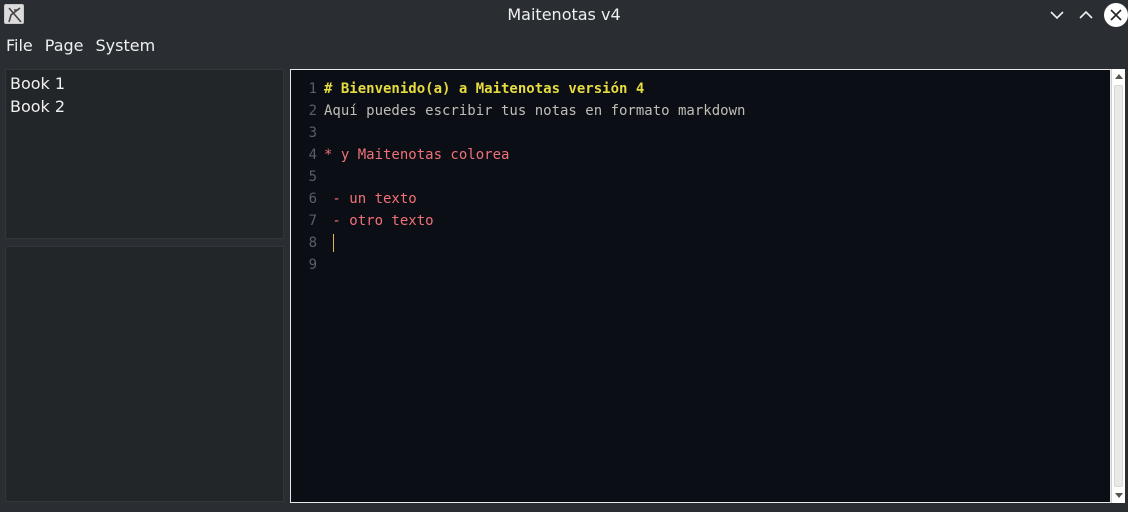  Describe the element at coordinates (715, 89) in the screenshot. I see `editor-line-heading: # Bienvenido(a) a Maitenotas versión 4` at that location.